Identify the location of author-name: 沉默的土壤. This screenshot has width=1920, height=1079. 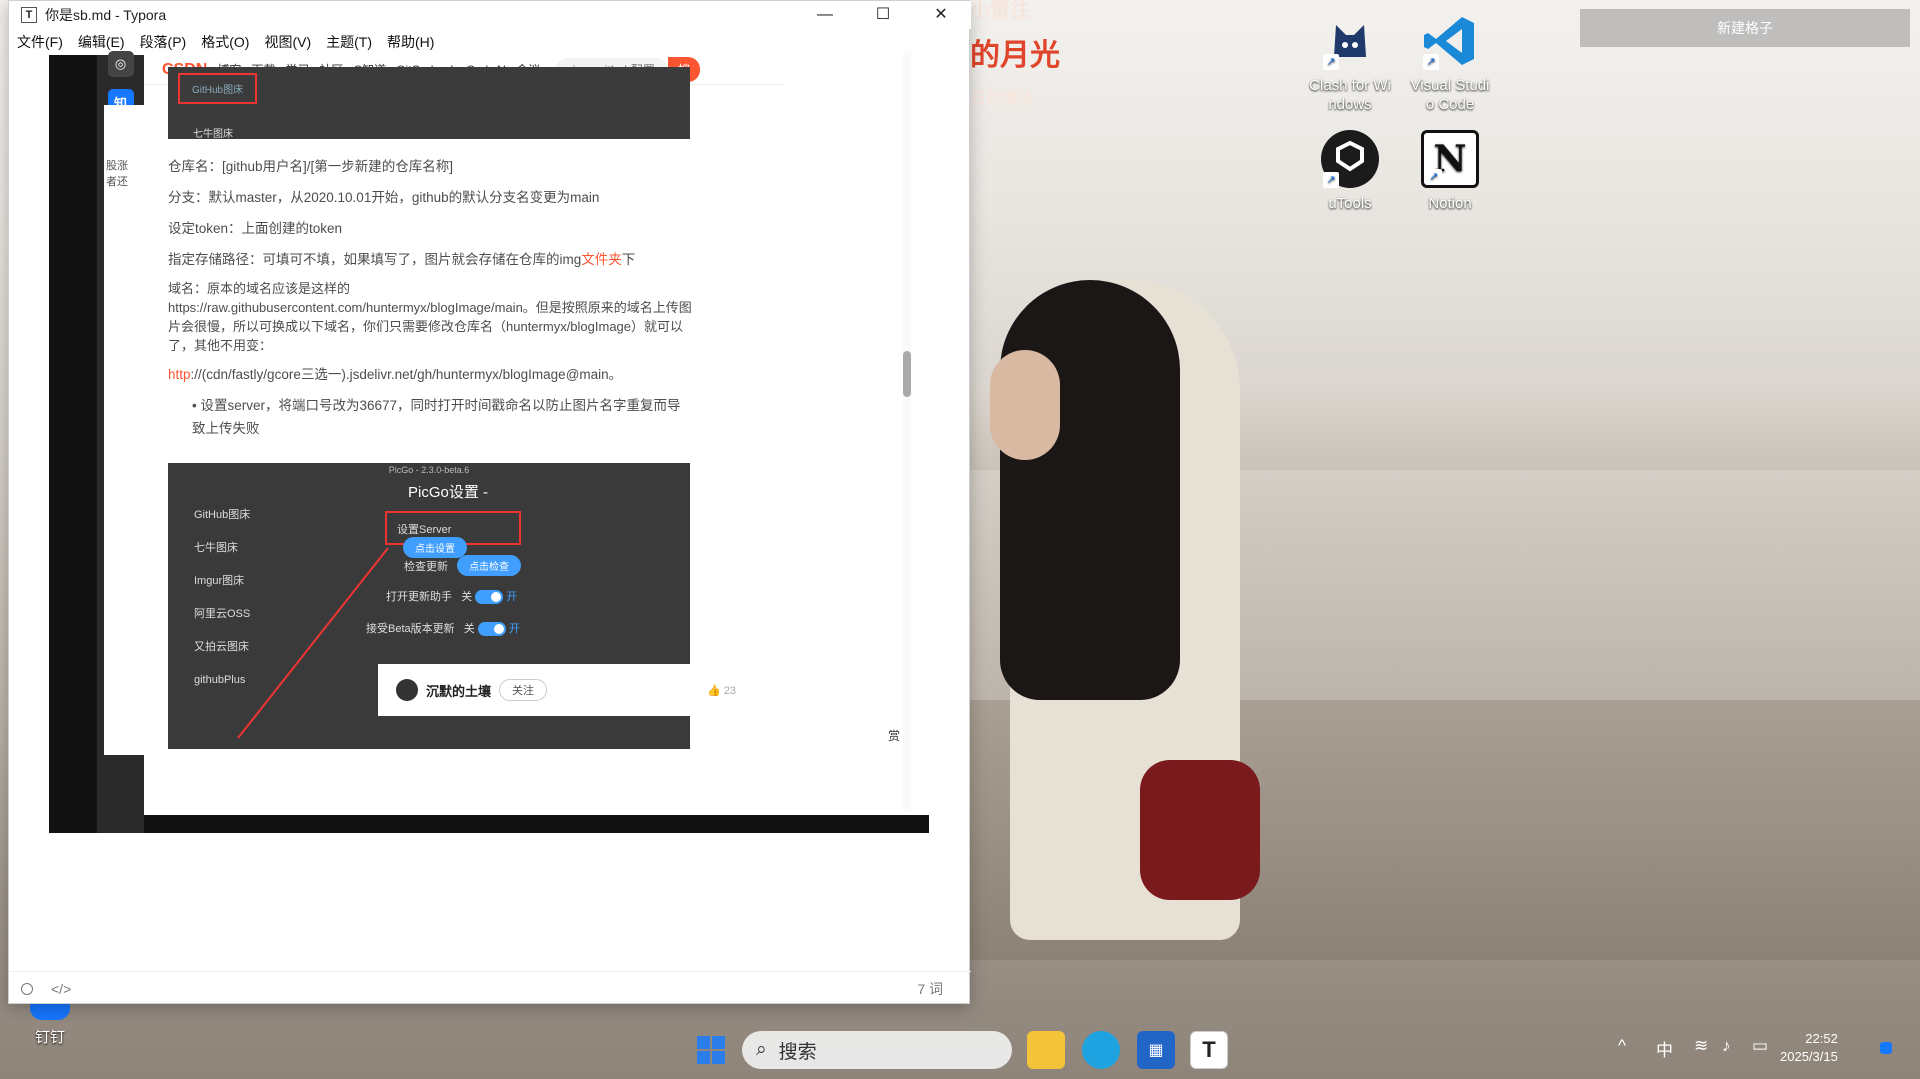
(458, 690).